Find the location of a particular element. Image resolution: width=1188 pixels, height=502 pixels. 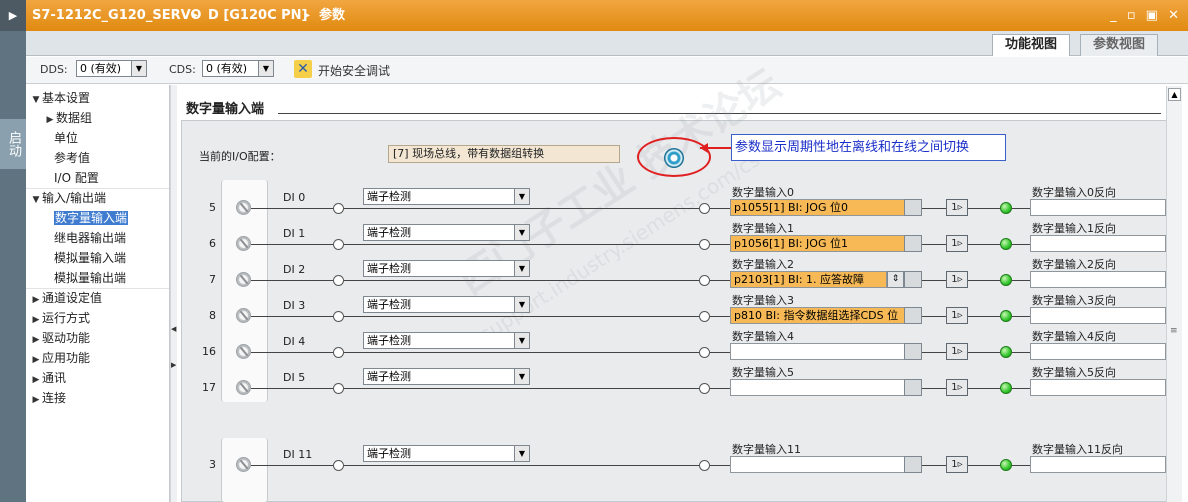

sidebar-item: ▶ 通讯 is located at coordinates (97, 378).